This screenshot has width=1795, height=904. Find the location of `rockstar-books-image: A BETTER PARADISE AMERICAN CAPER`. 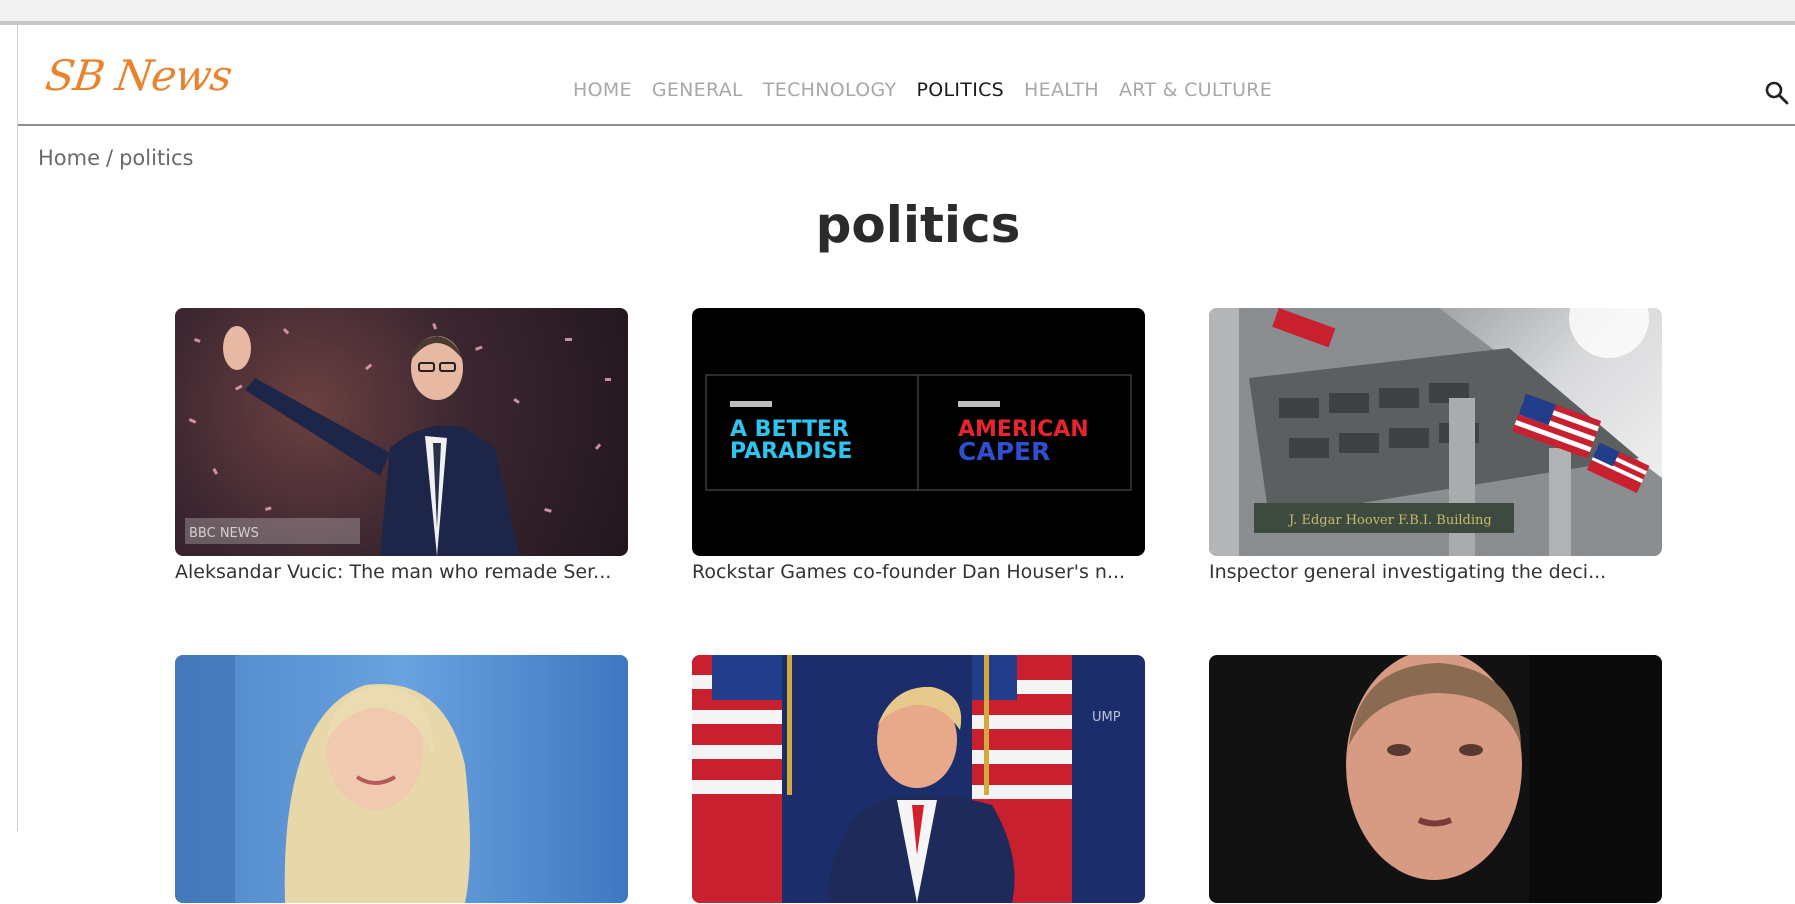

rockstar-books-image: A BETTER PARADISE AMERICAN CAPER is located at coordinates (918, 432).